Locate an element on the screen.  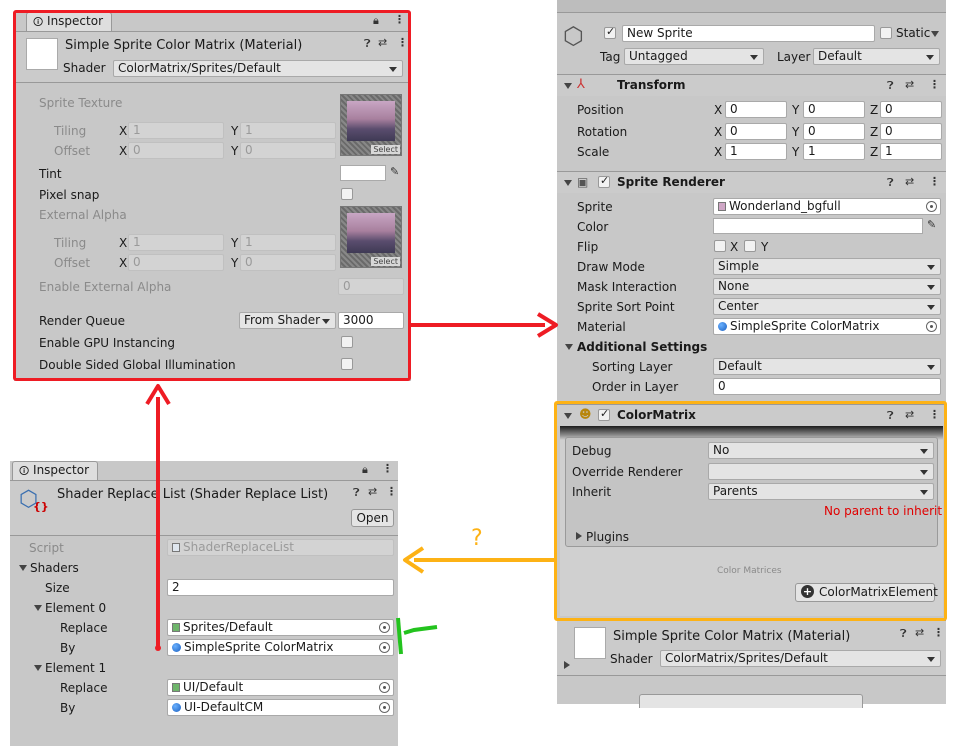
active-checkbox is located at coordinates (610, 32).